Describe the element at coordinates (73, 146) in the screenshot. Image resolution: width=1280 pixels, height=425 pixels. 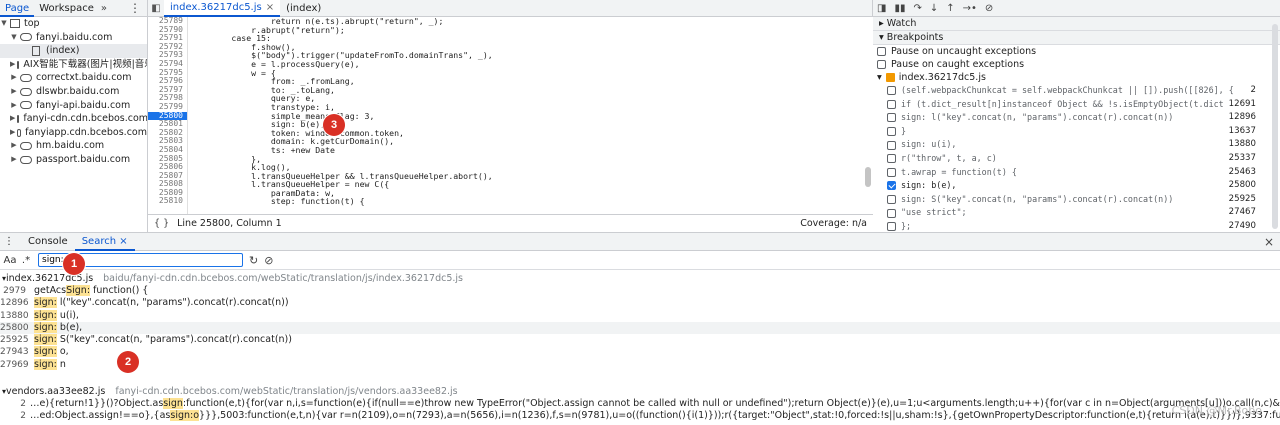
I see `tree-item: ▶ hm.baidu.com` at that location.